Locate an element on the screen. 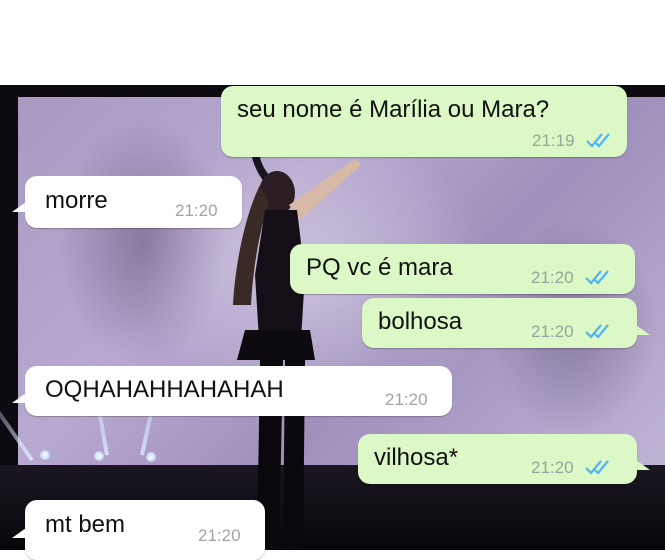  message-bubble-outgoing: vilhosa* 21:20 is located at coordinates (497, 459).